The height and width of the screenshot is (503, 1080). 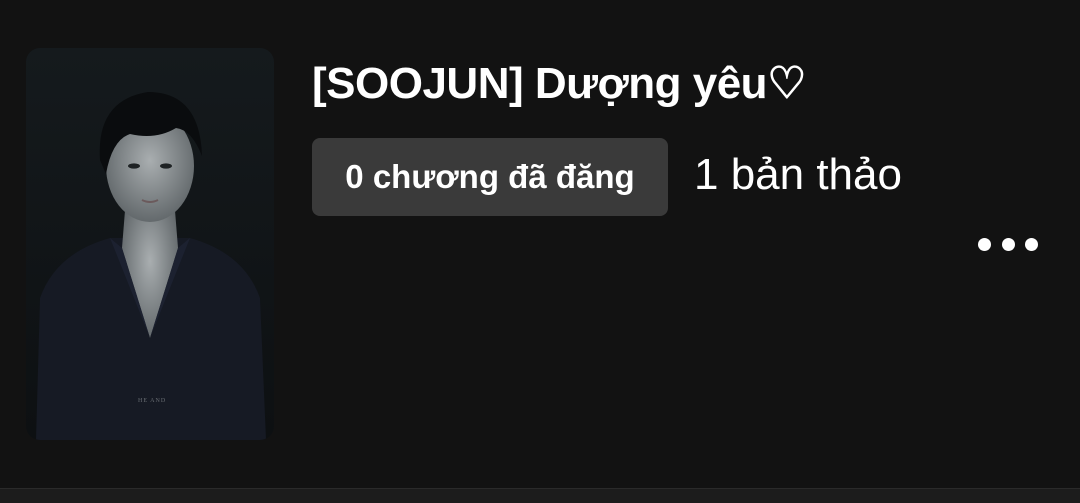 I want to click on published-chapters-badge: 0 chương đã đăng, so click(x=490, y=177).